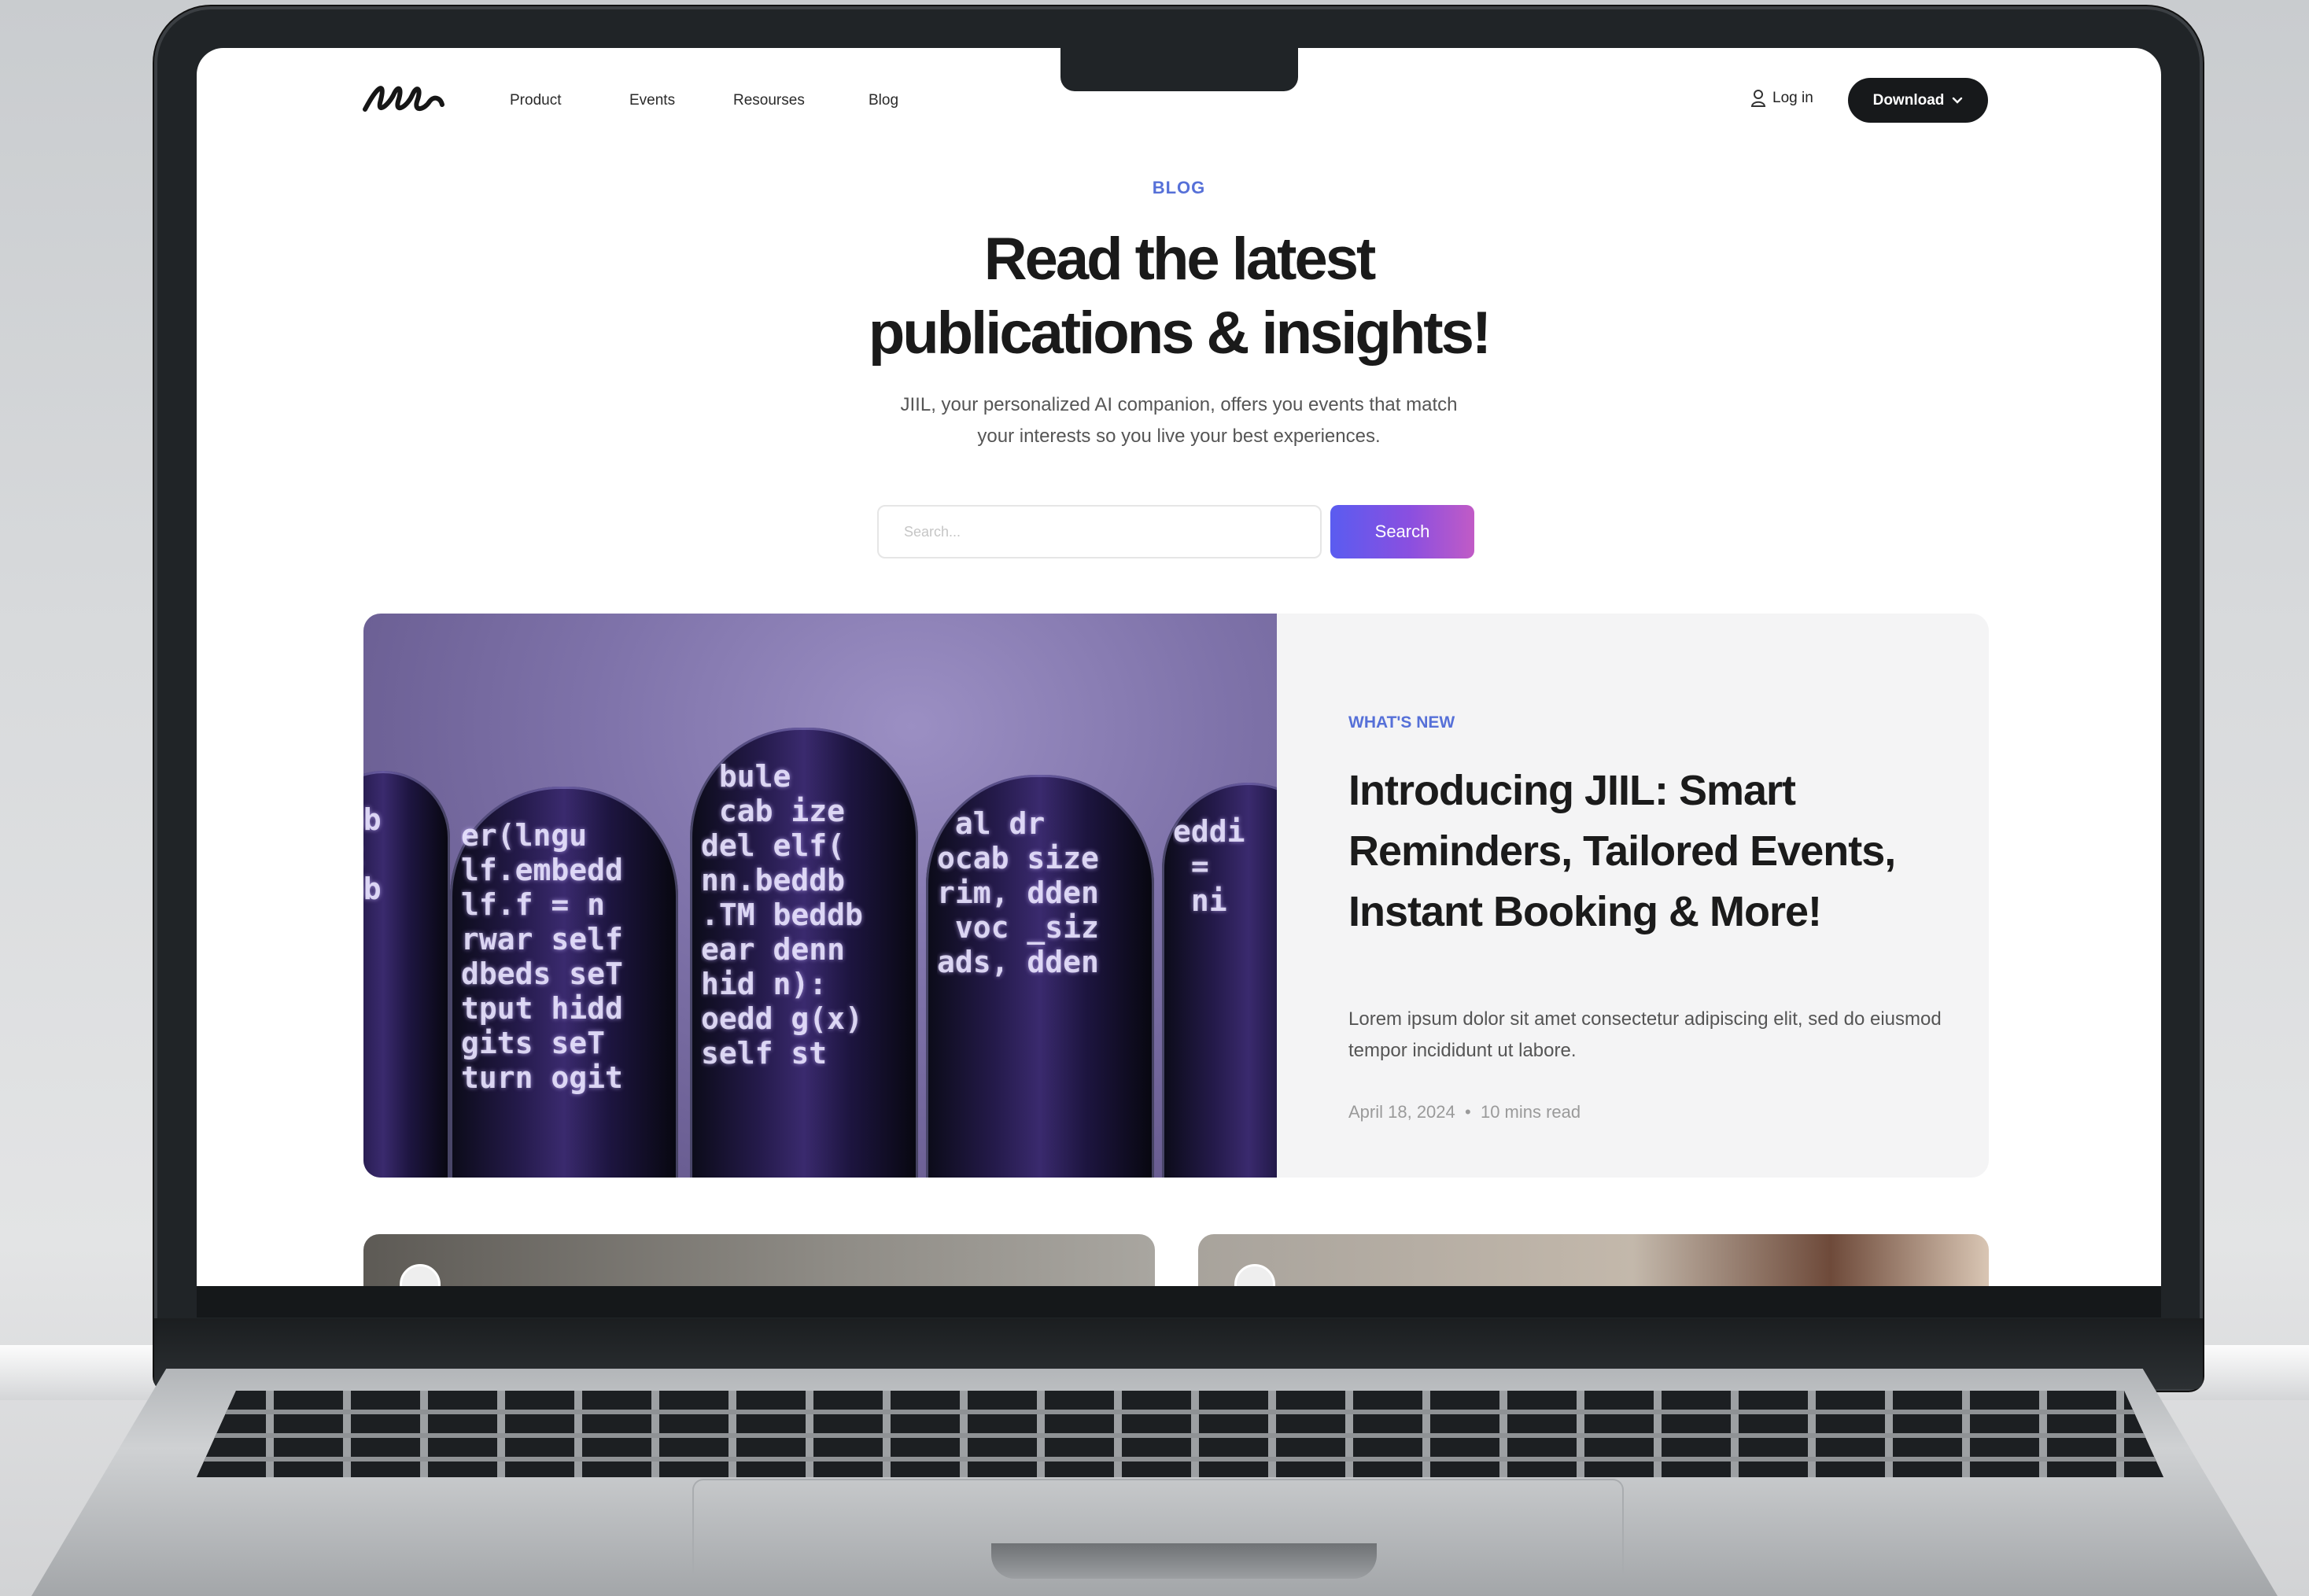 The image size is (2309, 1596). Describe the element at coordinates (1180, 259) in the screenshot. I see `headline-line-1: Read the latest` at that location.